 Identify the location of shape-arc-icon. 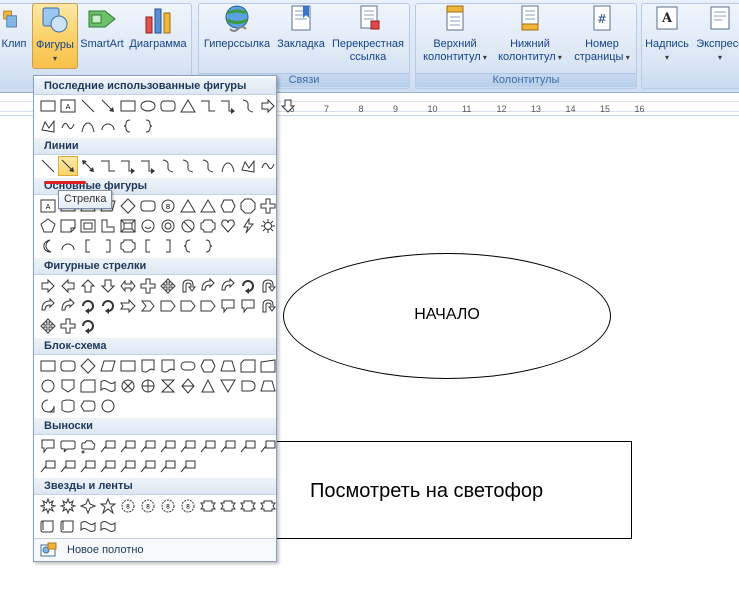
(108, 126).